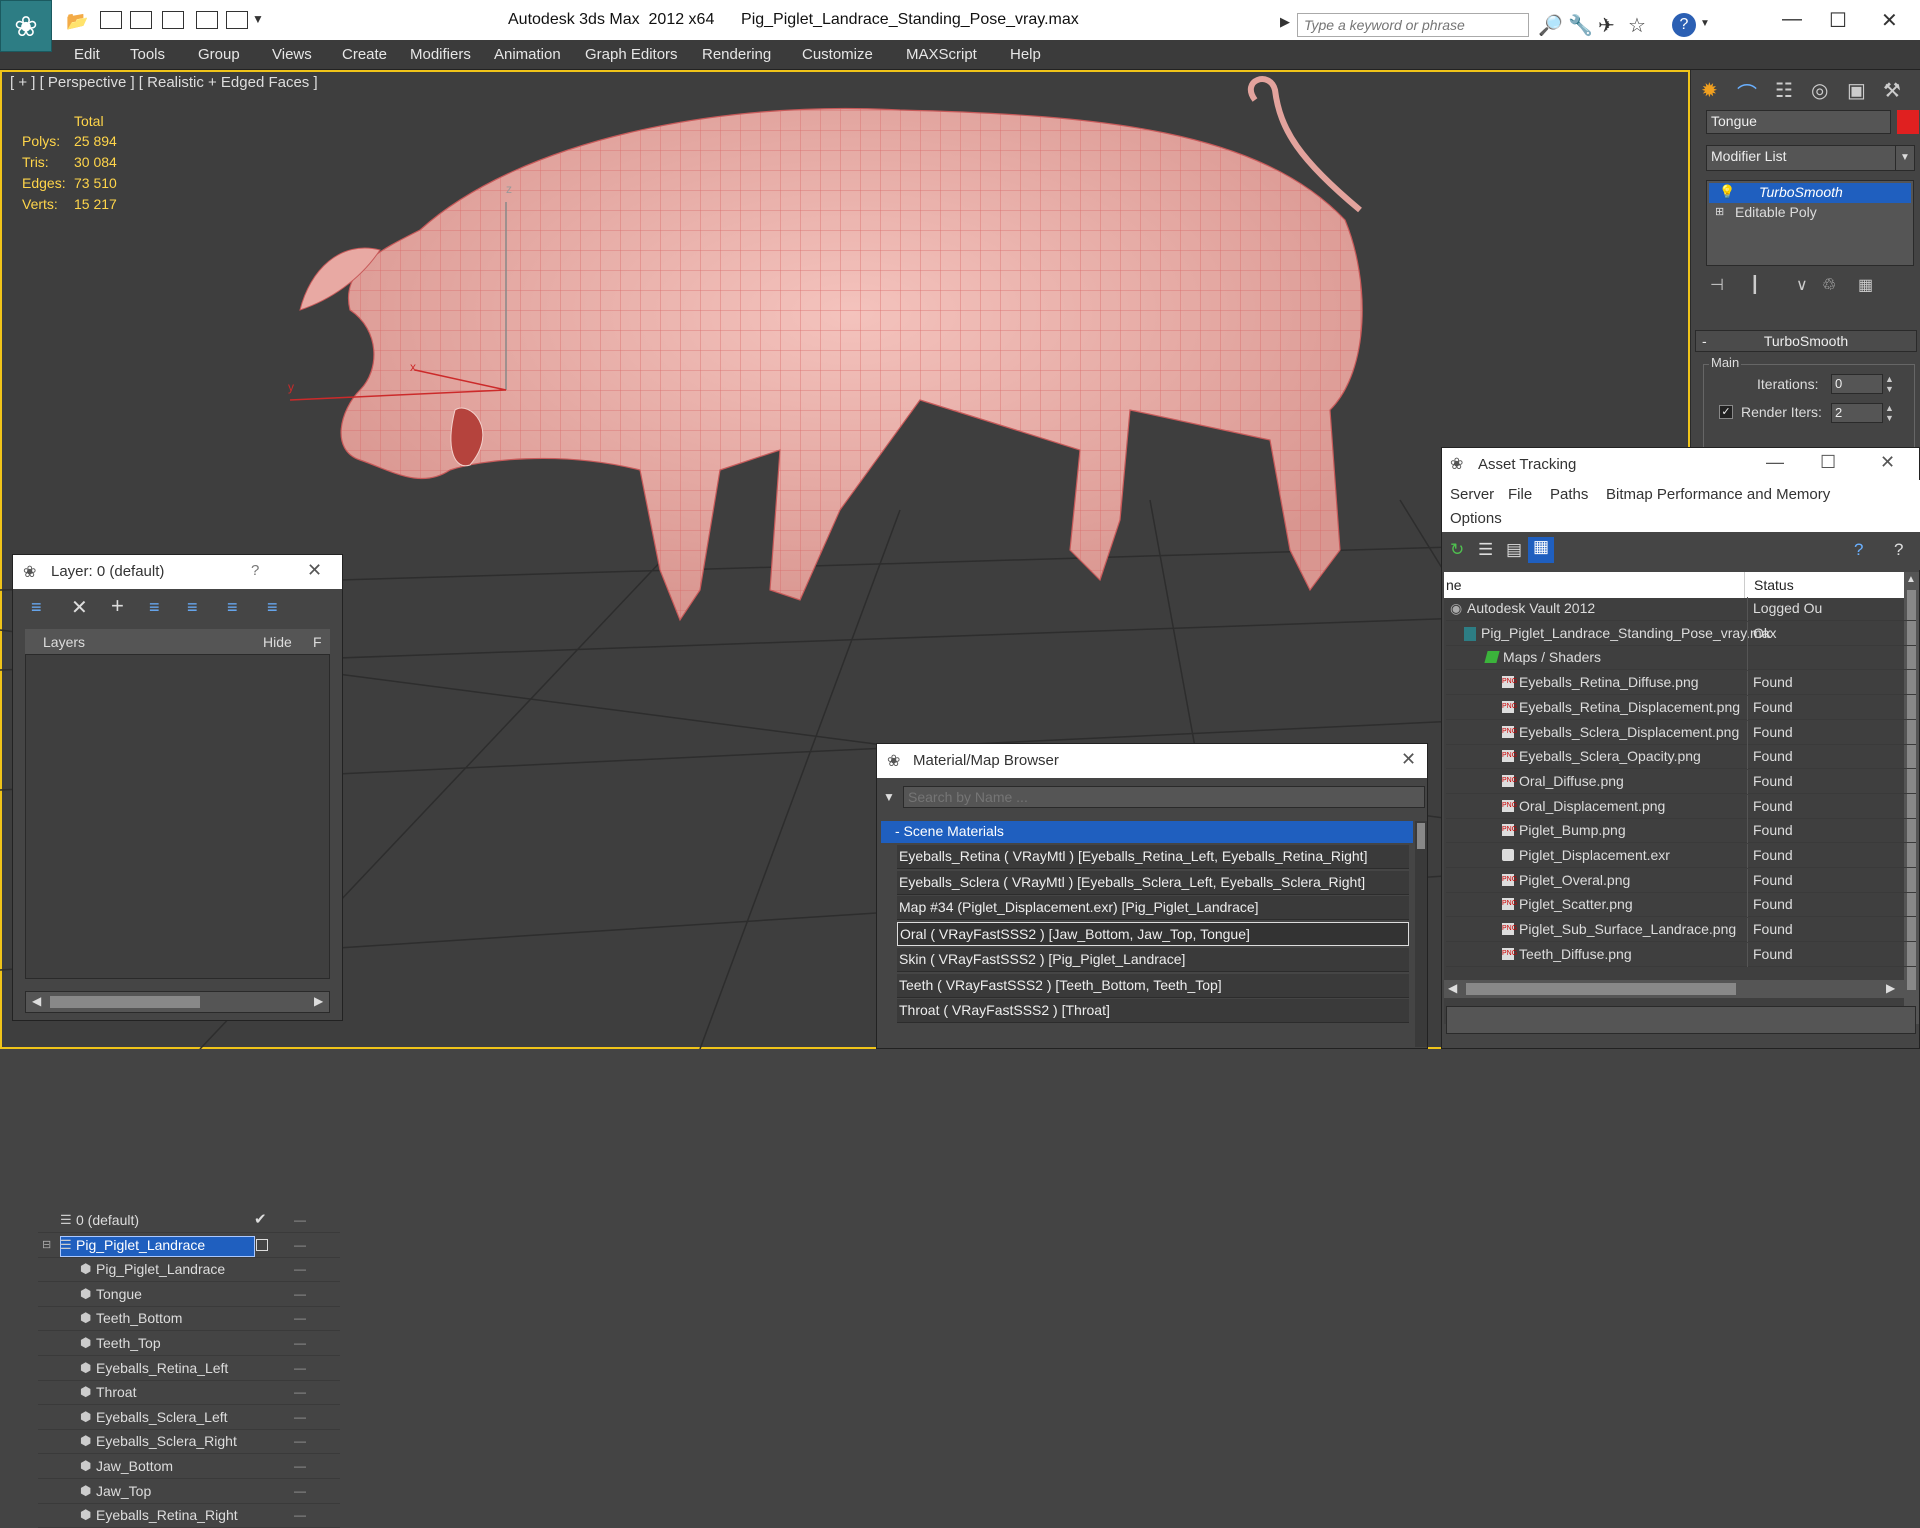 Image resolution: width=1920 pixels, height=1528 pixels. I want to click on refresh-icon: ↻, so click(1457, 550).